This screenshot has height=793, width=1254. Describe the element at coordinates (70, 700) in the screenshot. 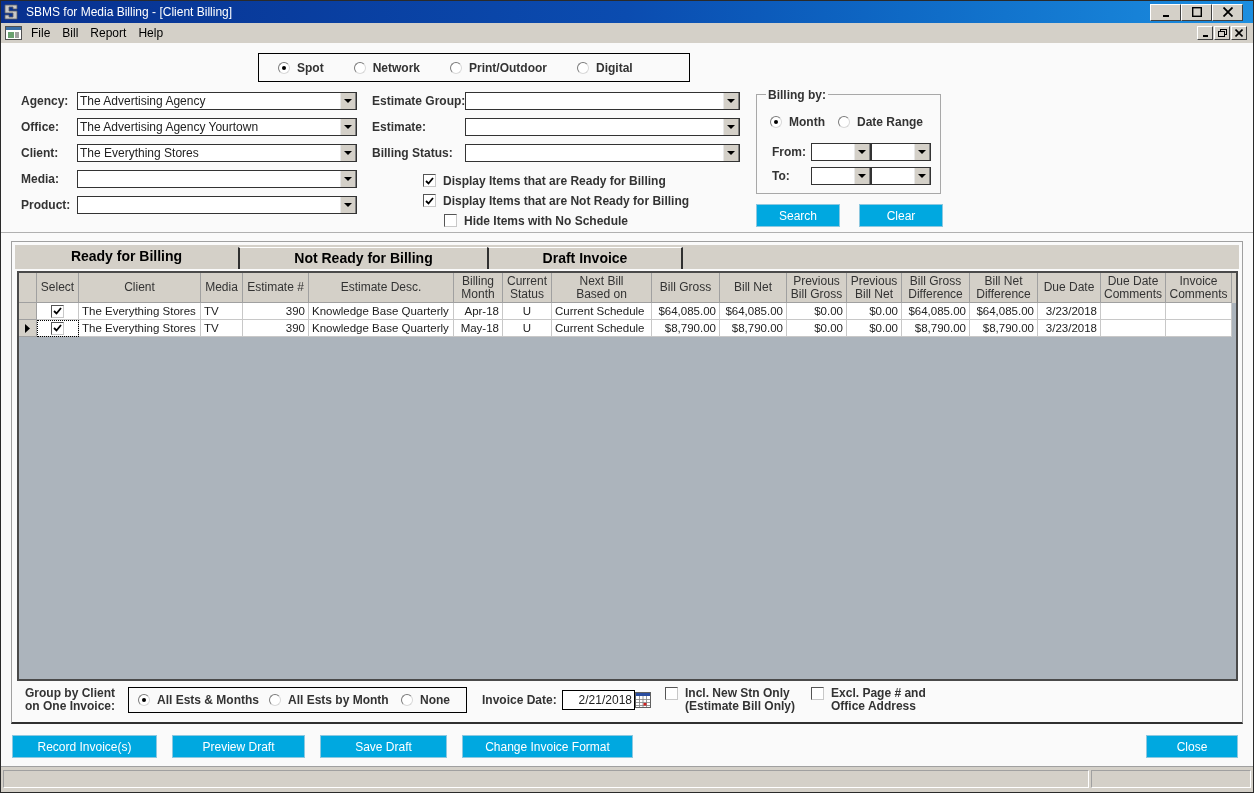

I see `group-label: Group by Client on One Invoice:` at that location.